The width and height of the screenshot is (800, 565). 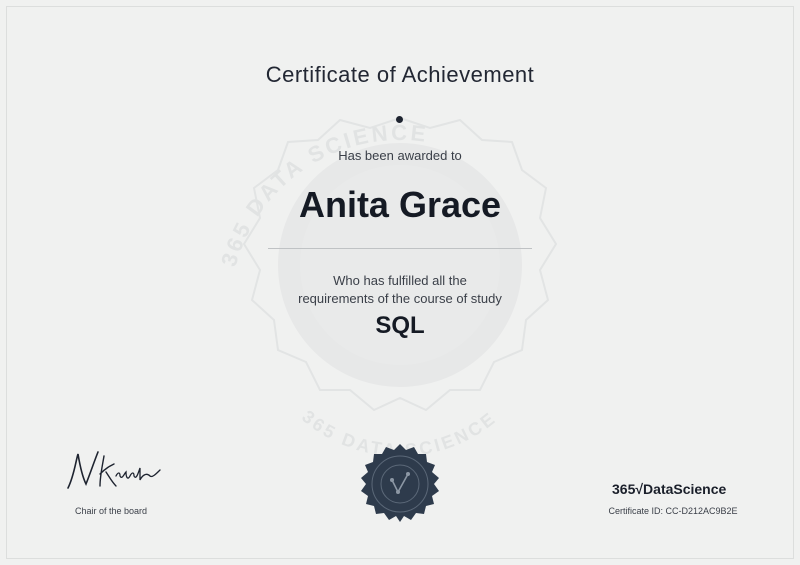 I want to click on course-name: SQL, so click(x=400, y=325).